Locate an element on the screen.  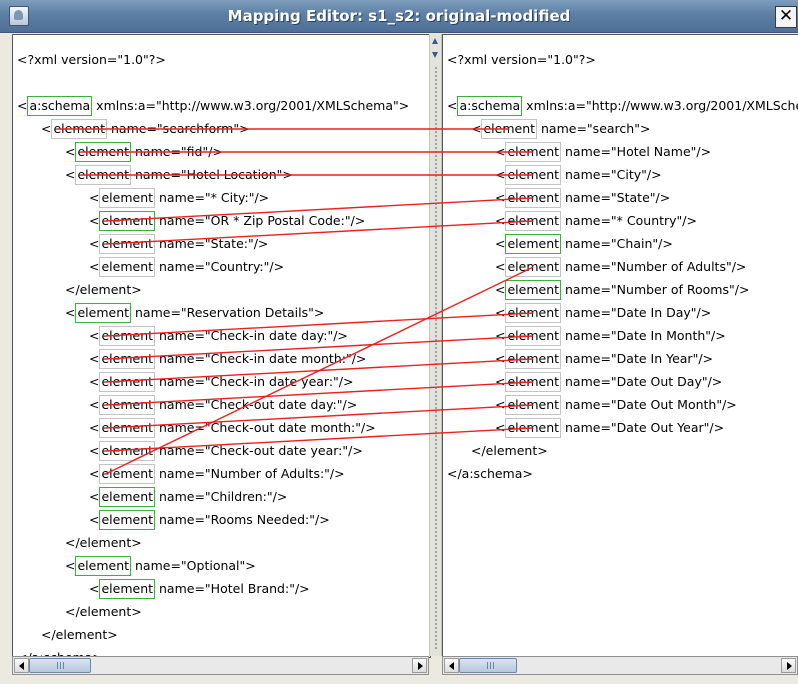
tag-attributes: name="Chain"/> is located at coordinates (617, 243).